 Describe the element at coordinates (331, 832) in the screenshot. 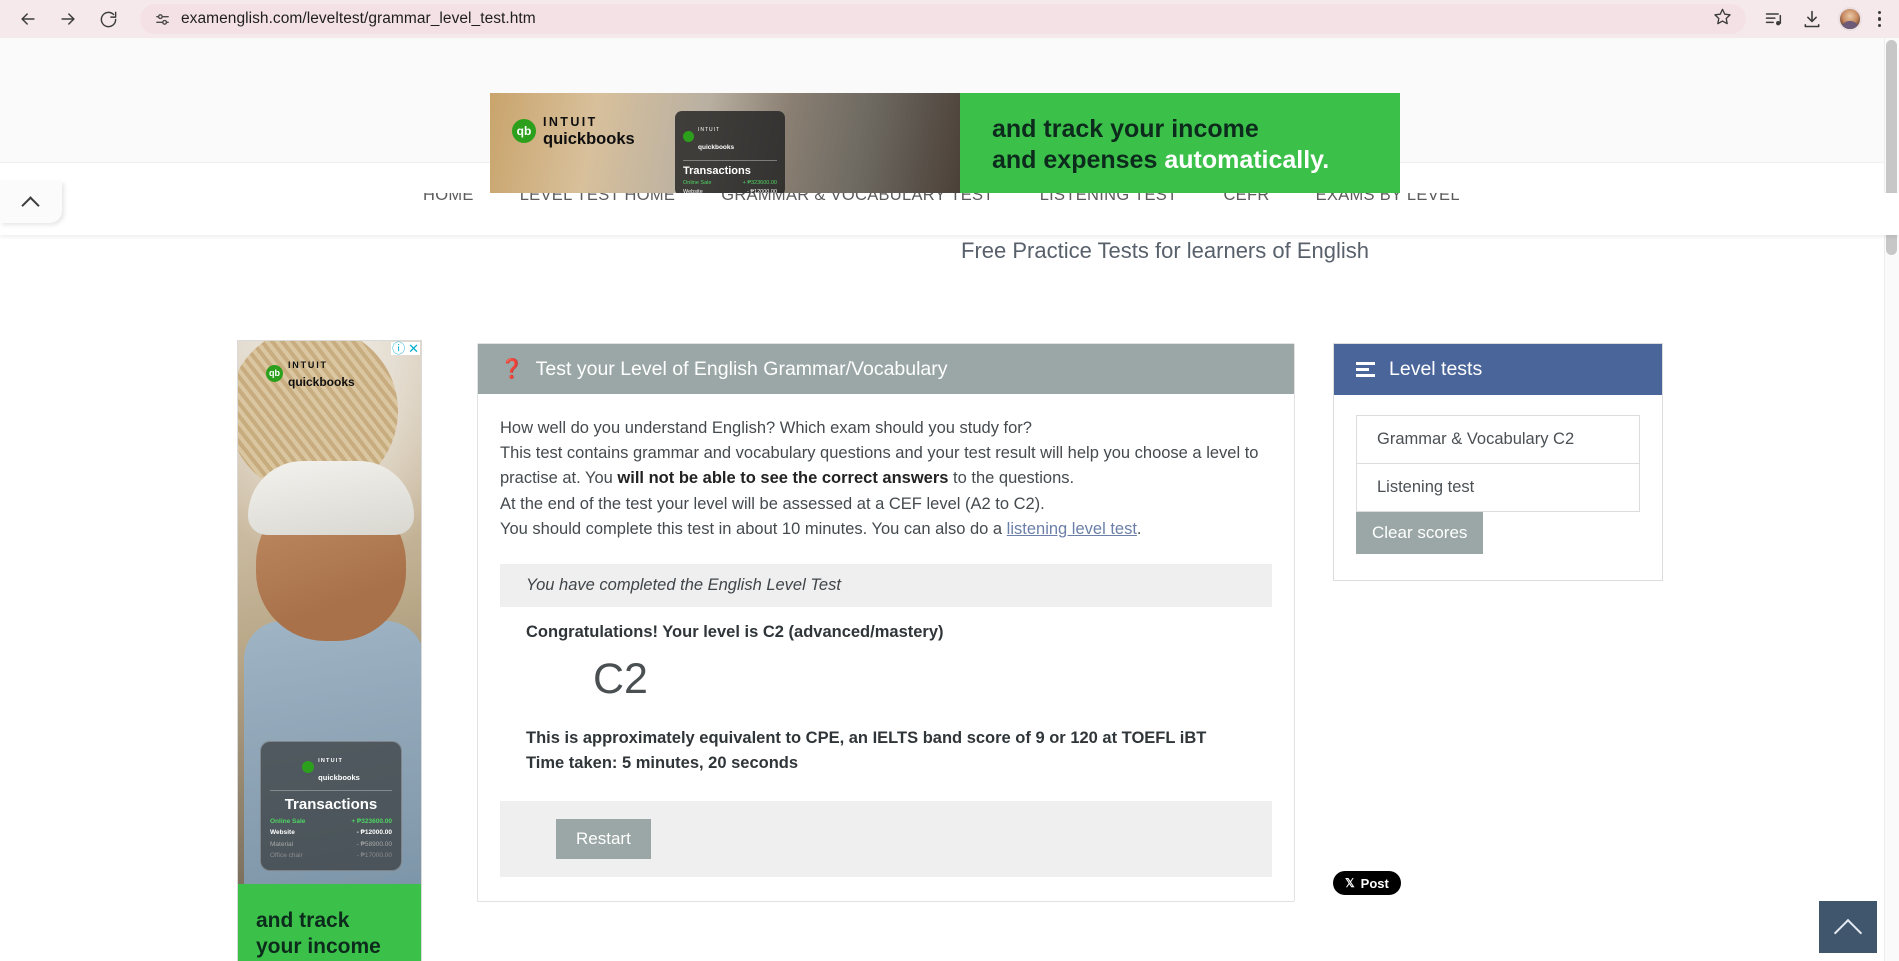

I see `transaction-row: Website - ₱12000.00` at that location.